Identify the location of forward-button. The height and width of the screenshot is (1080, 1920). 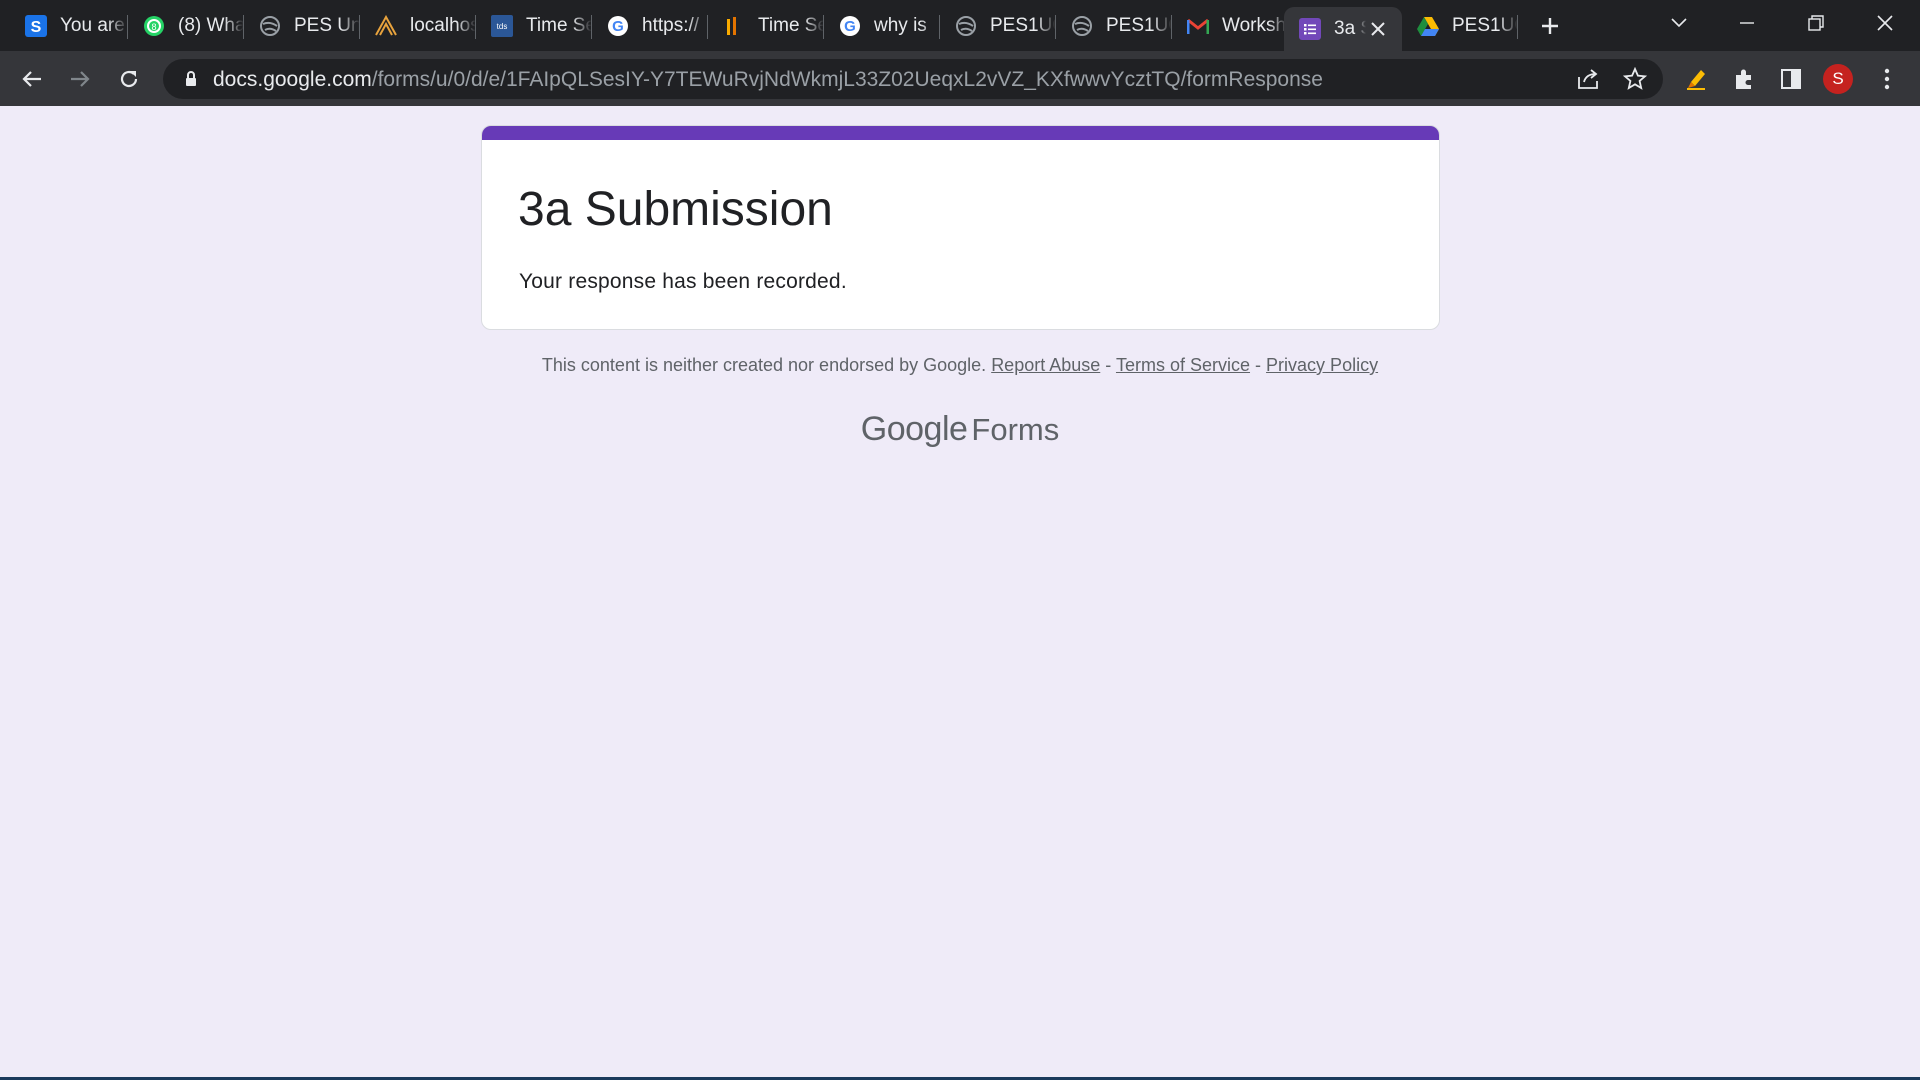
(80, 79).